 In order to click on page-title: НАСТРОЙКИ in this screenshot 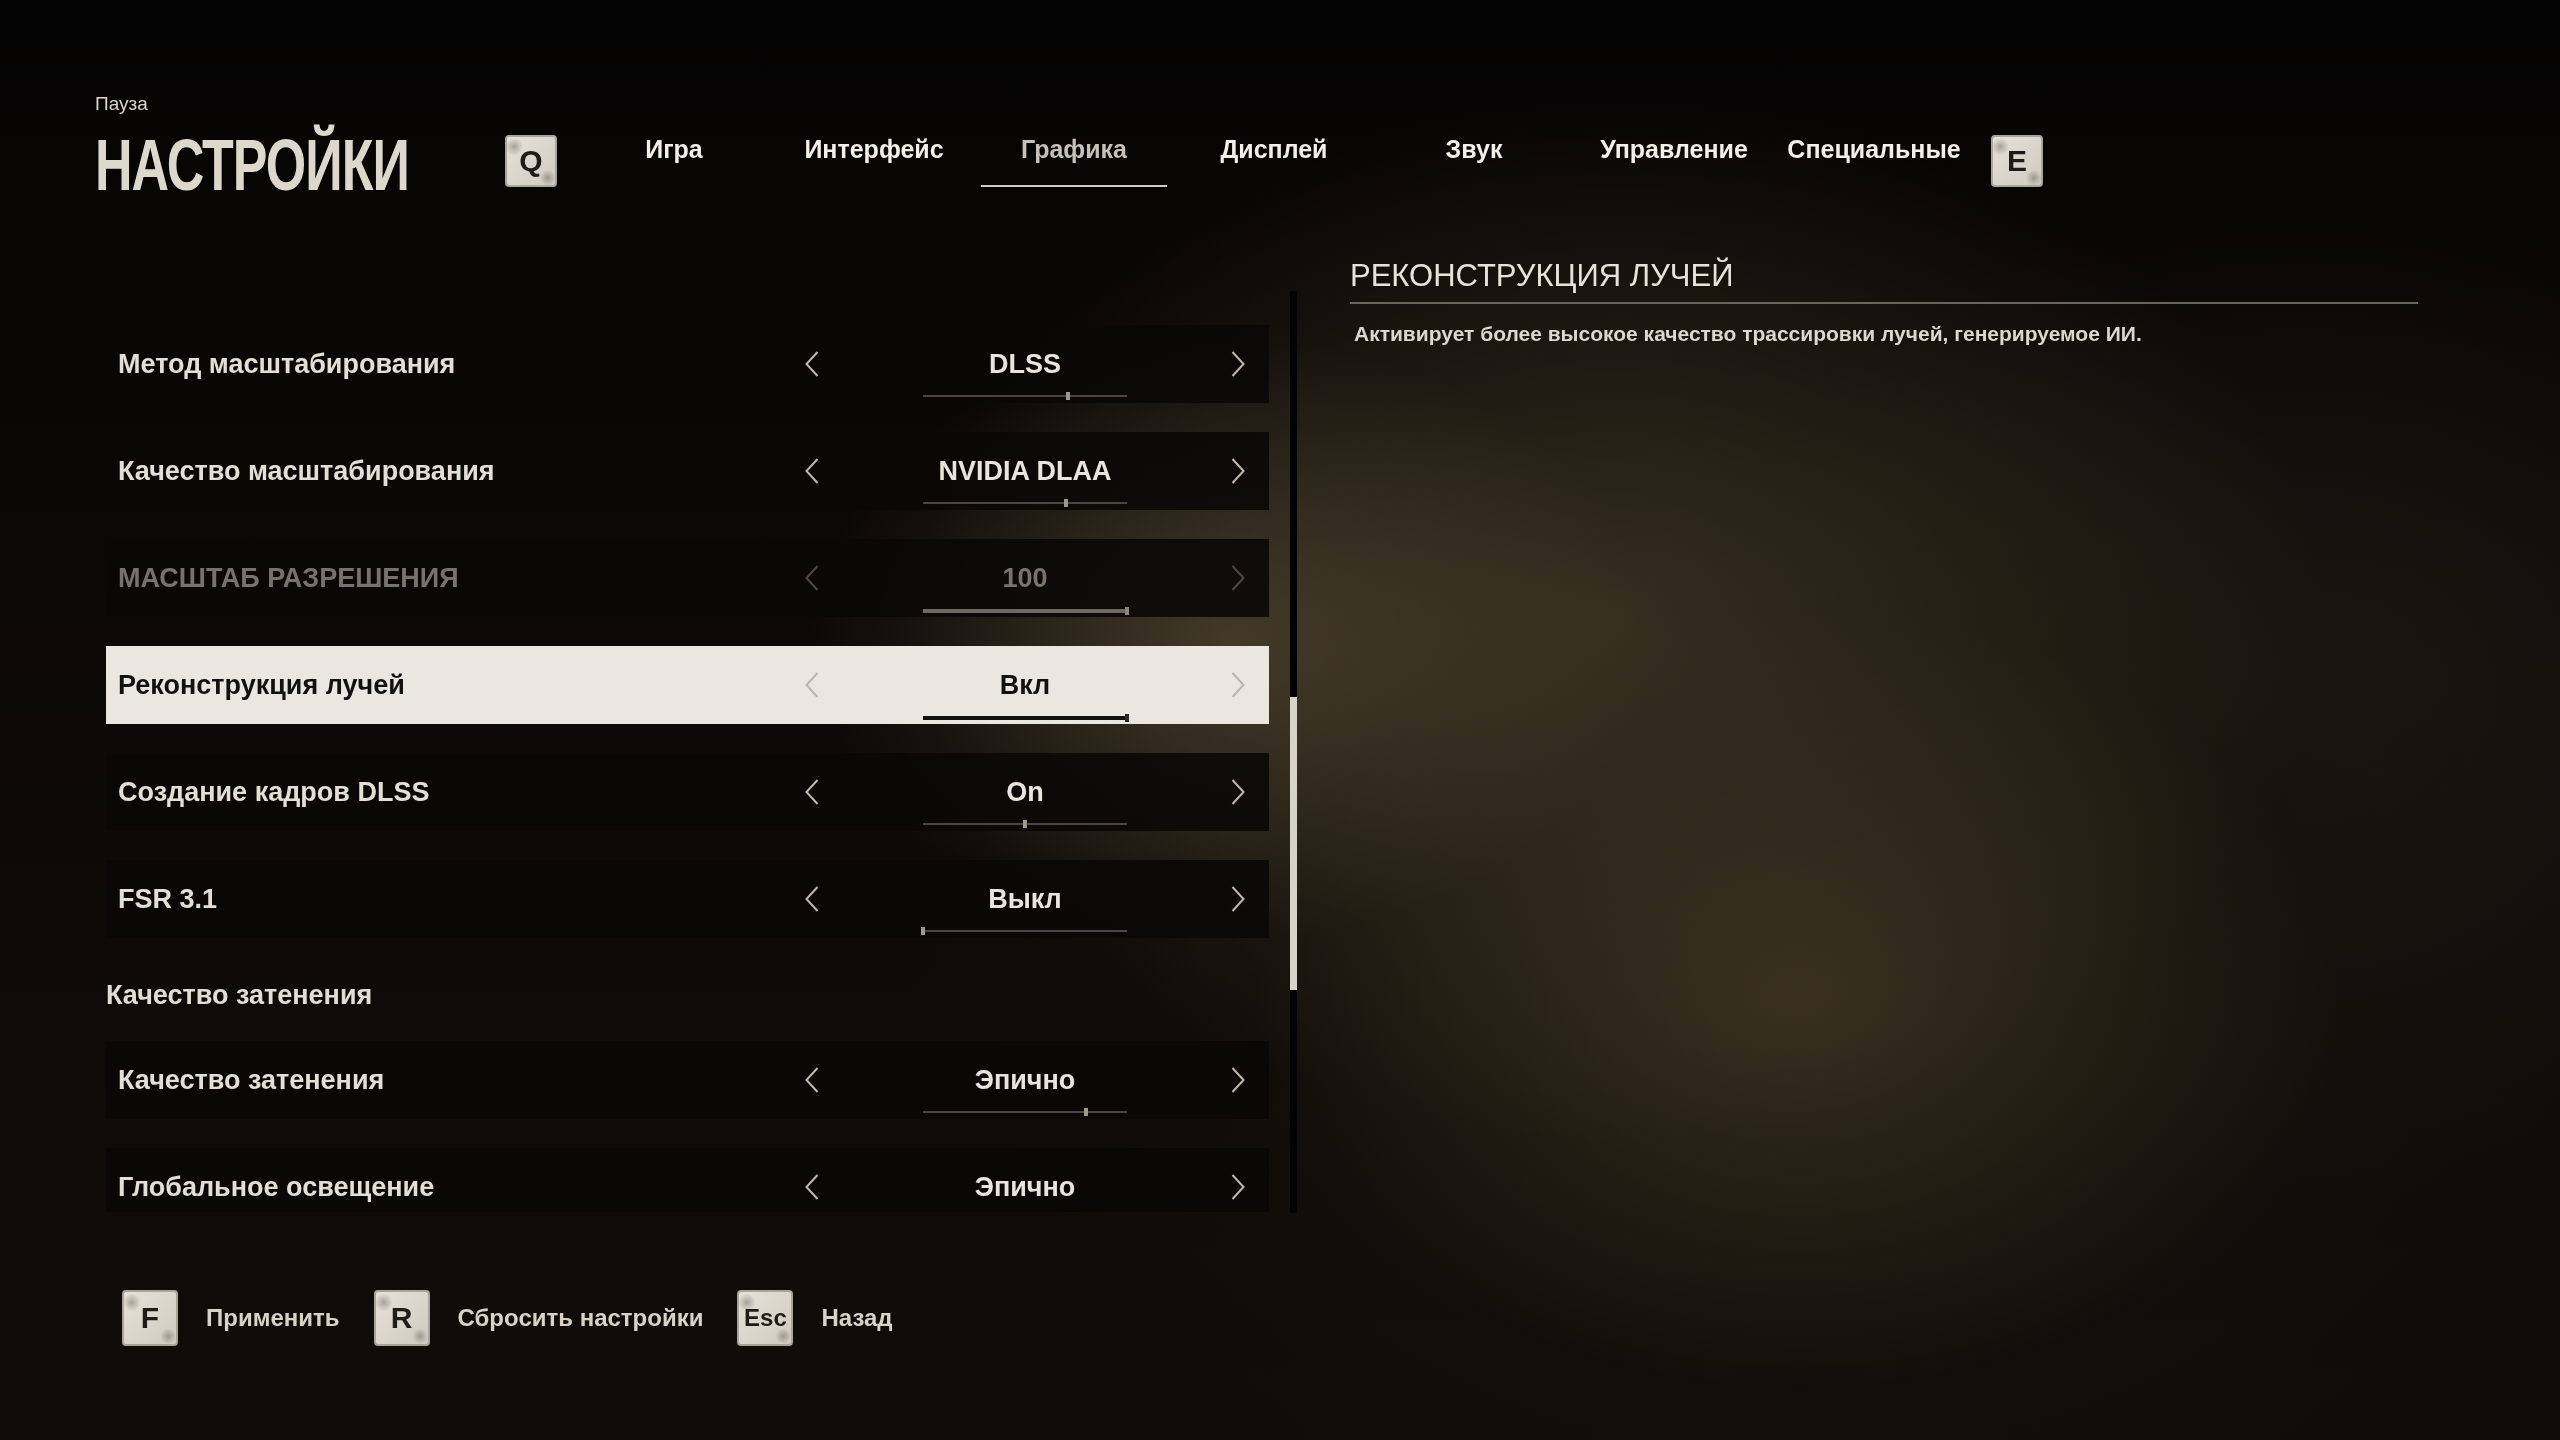, I will do `click(252, 165)`.